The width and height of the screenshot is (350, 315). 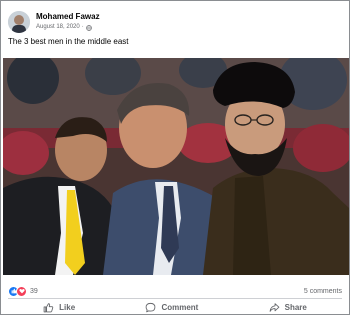 What do you see at coordinates (274, 307) in the screenshot?
I see `share-arrow-icon` at bounding box center [274, 307].